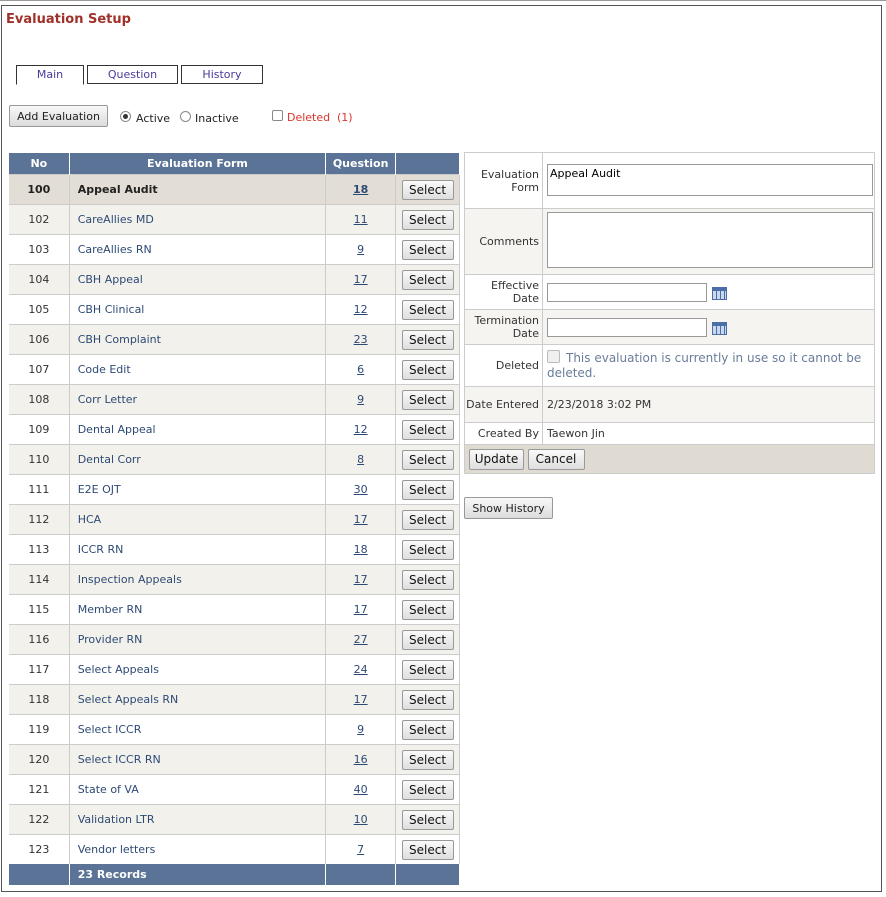 The height and width of the screenshot is (897, 886). Describe the element at coordinates (361, 164) in the screenshot. I see `header-question: Question` at that location.